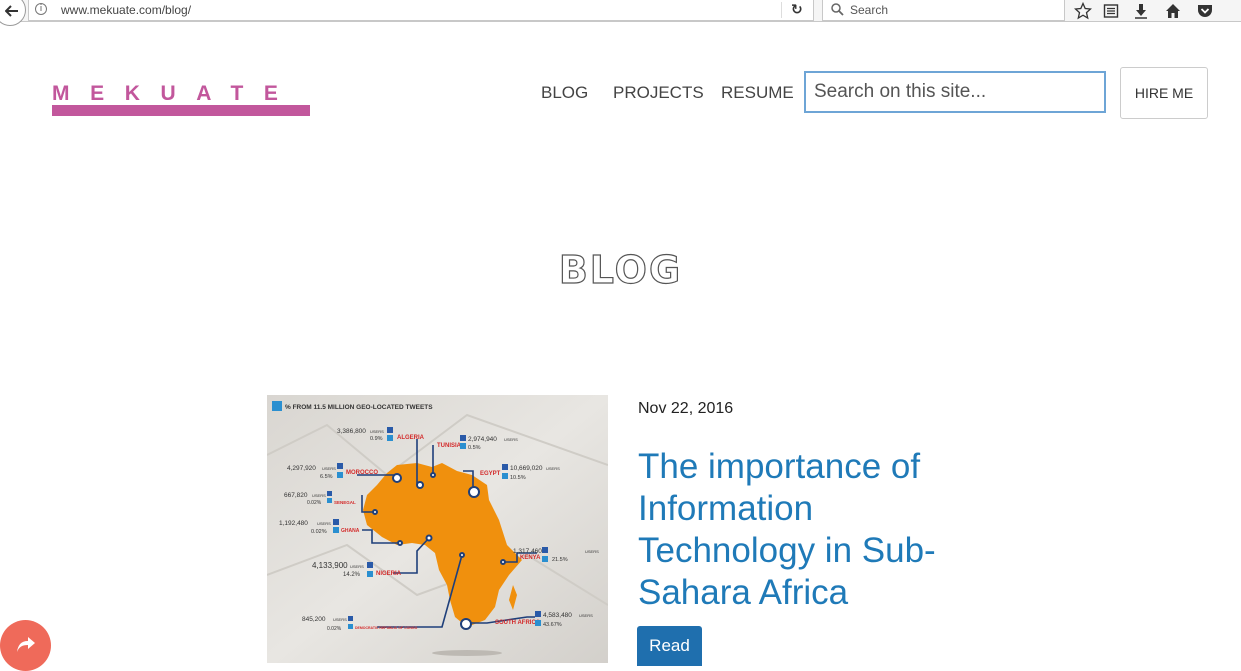  I want to click on site-search-input, so click(955, 92).